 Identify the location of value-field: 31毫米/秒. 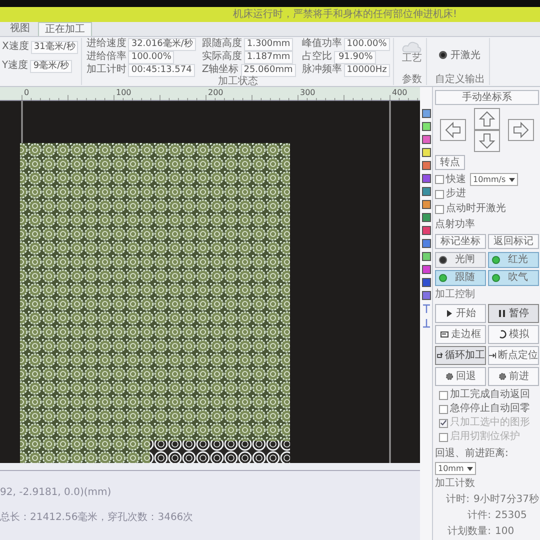
(54, 47).